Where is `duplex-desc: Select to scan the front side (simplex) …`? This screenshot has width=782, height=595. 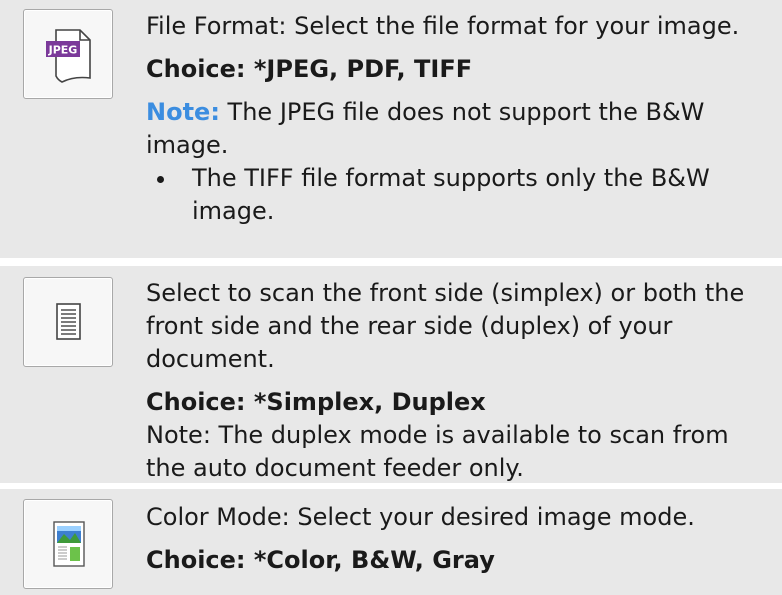 duplex-desc: Select to scan the front side (simplex) … is located at coordinates (445, 326).